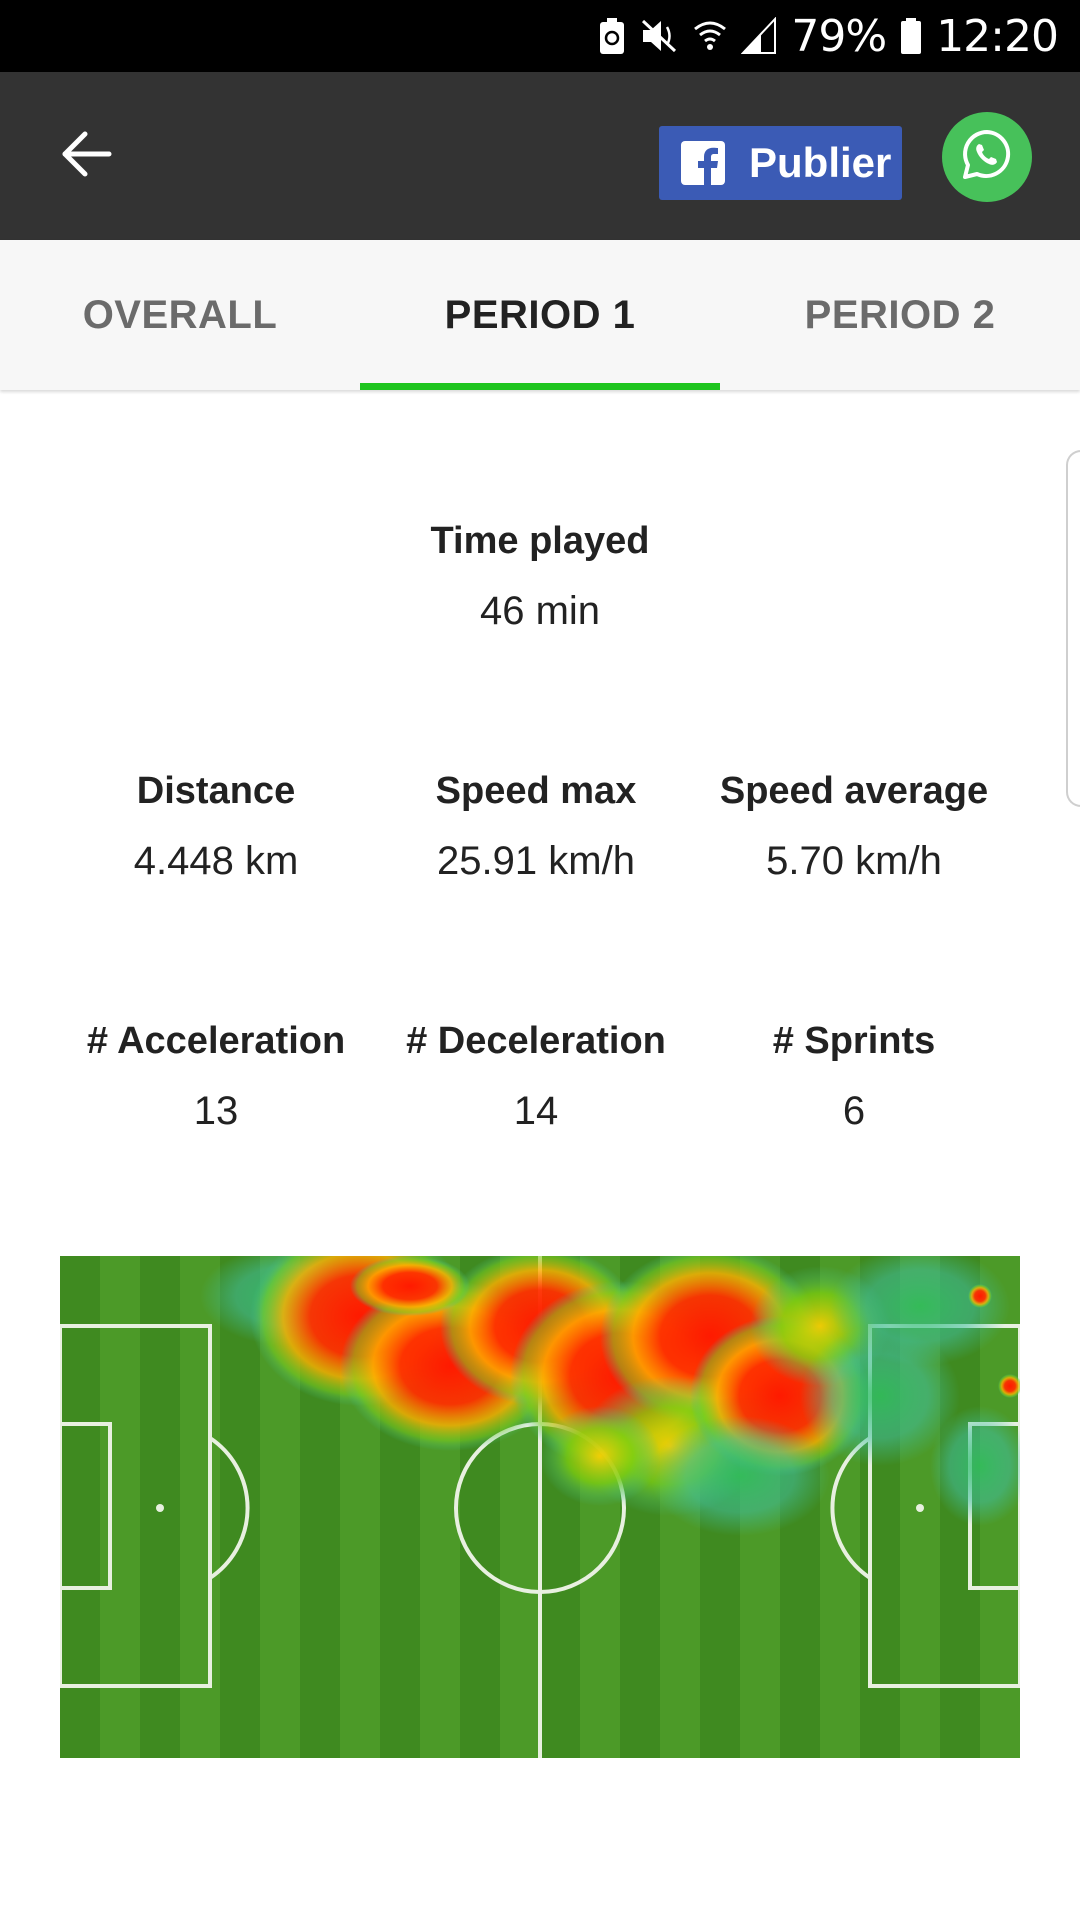 This screenshot has height=1920, width=1080. What do you see at coordinates (536, 791) in the screenshot?
I see `stat-label: Speed max` at bounding box center [536, 791].